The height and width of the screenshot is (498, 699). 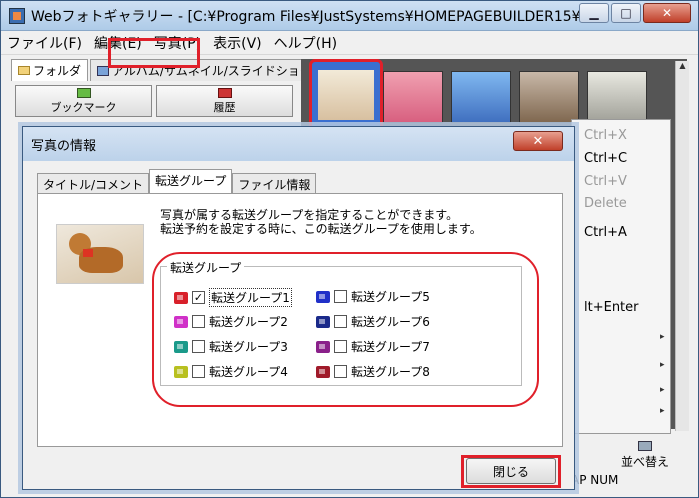 What do you see at coordinates (154, 53) in the screenshot?
I see `tab-highlight-annotation` at bounding box center [154, 53].